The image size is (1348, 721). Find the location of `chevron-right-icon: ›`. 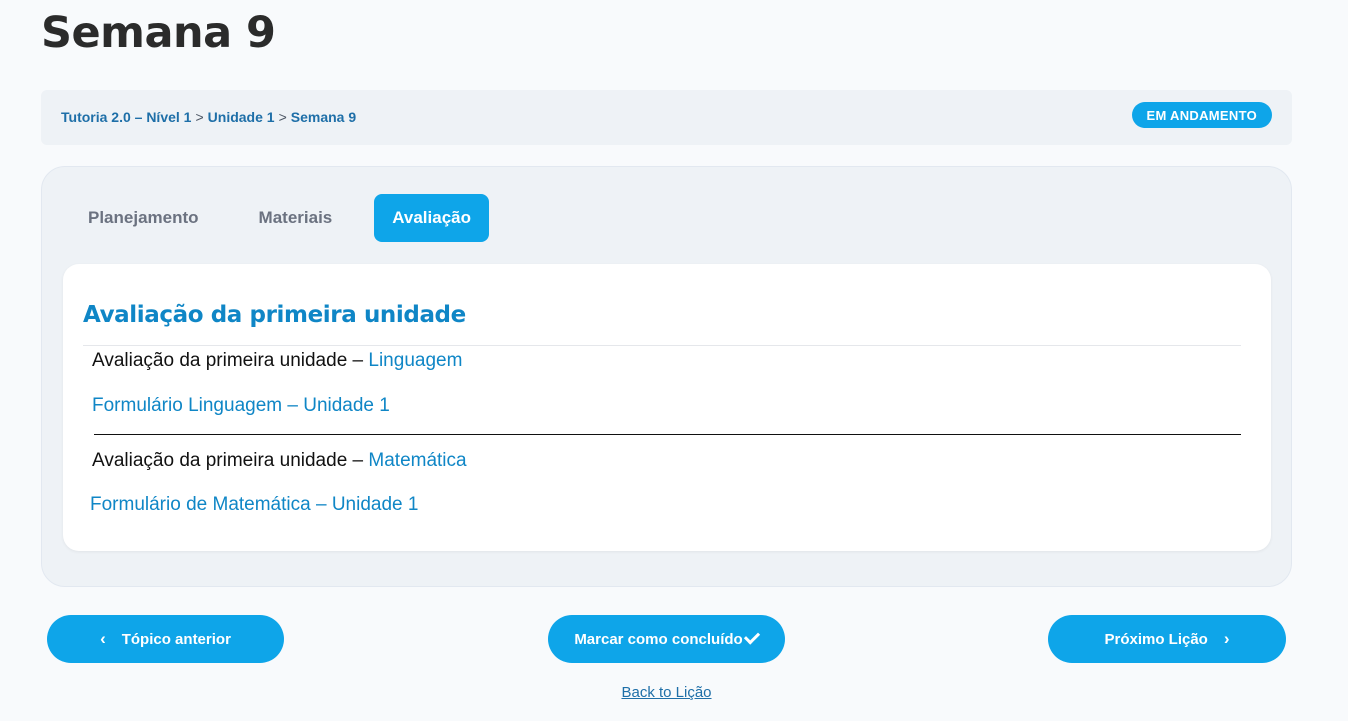

chevron-right-icon: › is located at coordinates (1226, 638).